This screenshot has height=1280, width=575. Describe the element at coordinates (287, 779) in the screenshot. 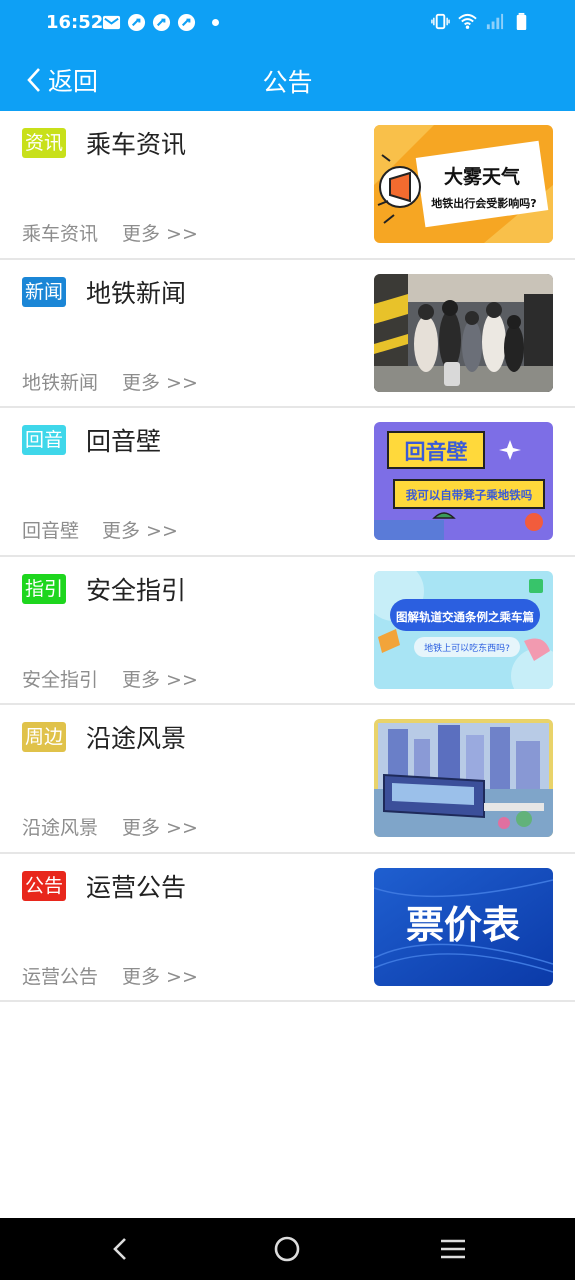

I see `list-item-scenery: 周边 沿途风景 沿途风景 更多 >>` at that location.